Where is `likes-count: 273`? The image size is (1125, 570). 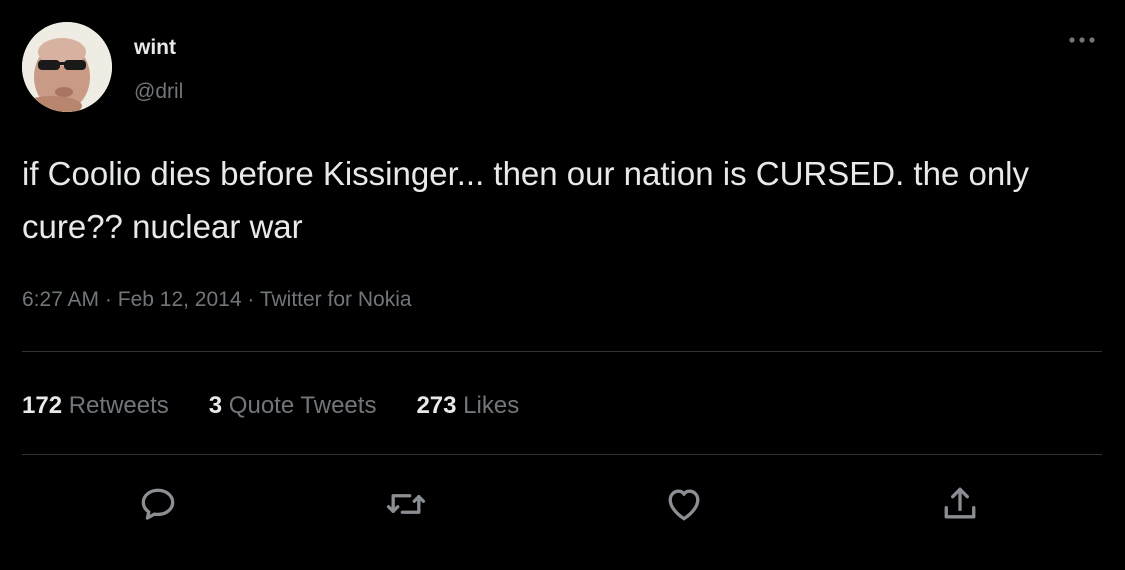 likes-count: 273 is located at coordinates (436, 405).